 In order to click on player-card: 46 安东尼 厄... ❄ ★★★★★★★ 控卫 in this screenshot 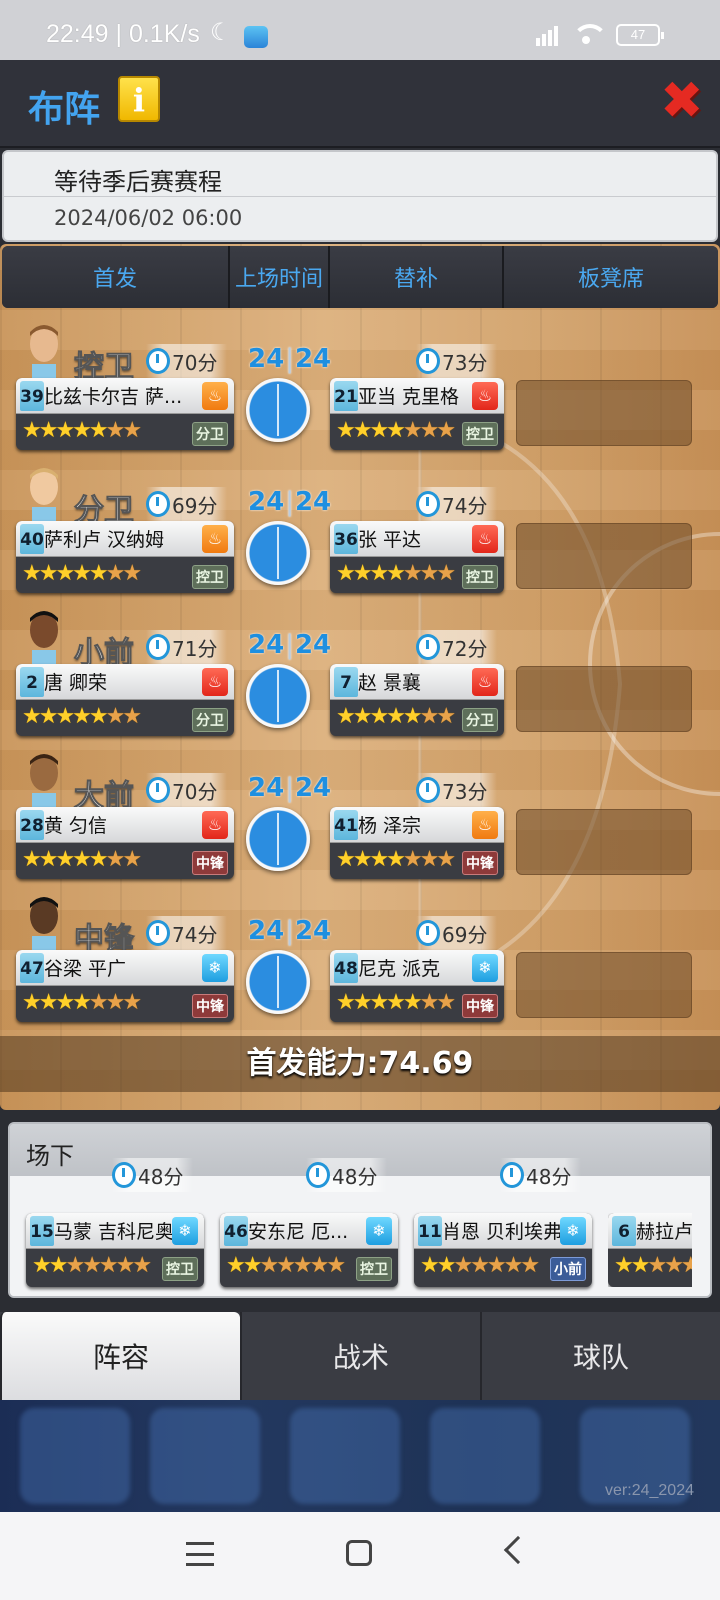, I will do `click(309, 1250)`.